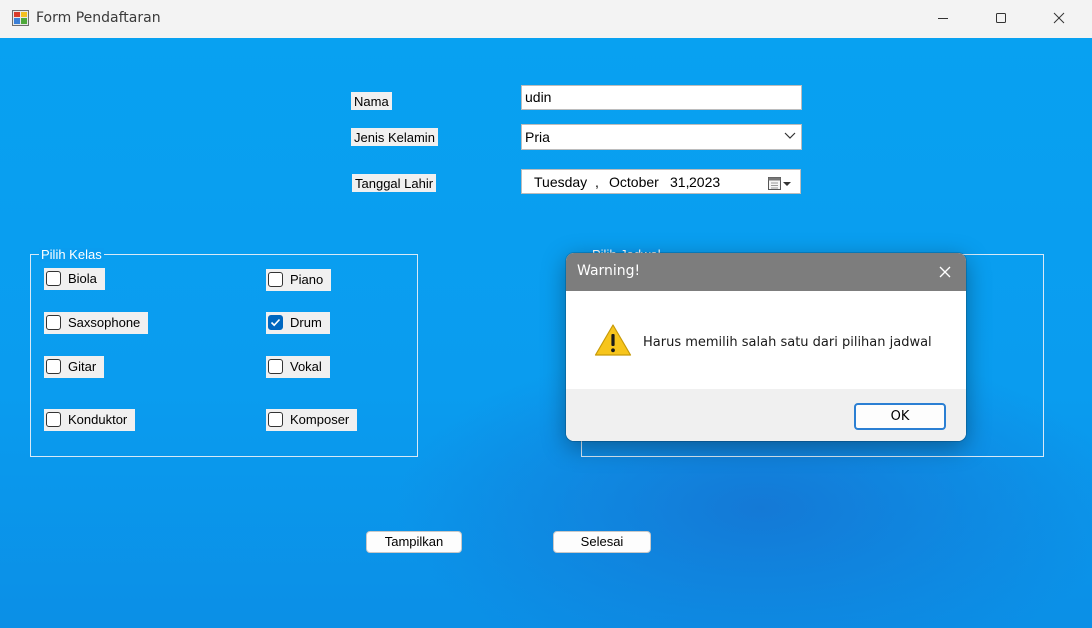  I want to click on checkbox-drum: Drum, so click(298, 323).